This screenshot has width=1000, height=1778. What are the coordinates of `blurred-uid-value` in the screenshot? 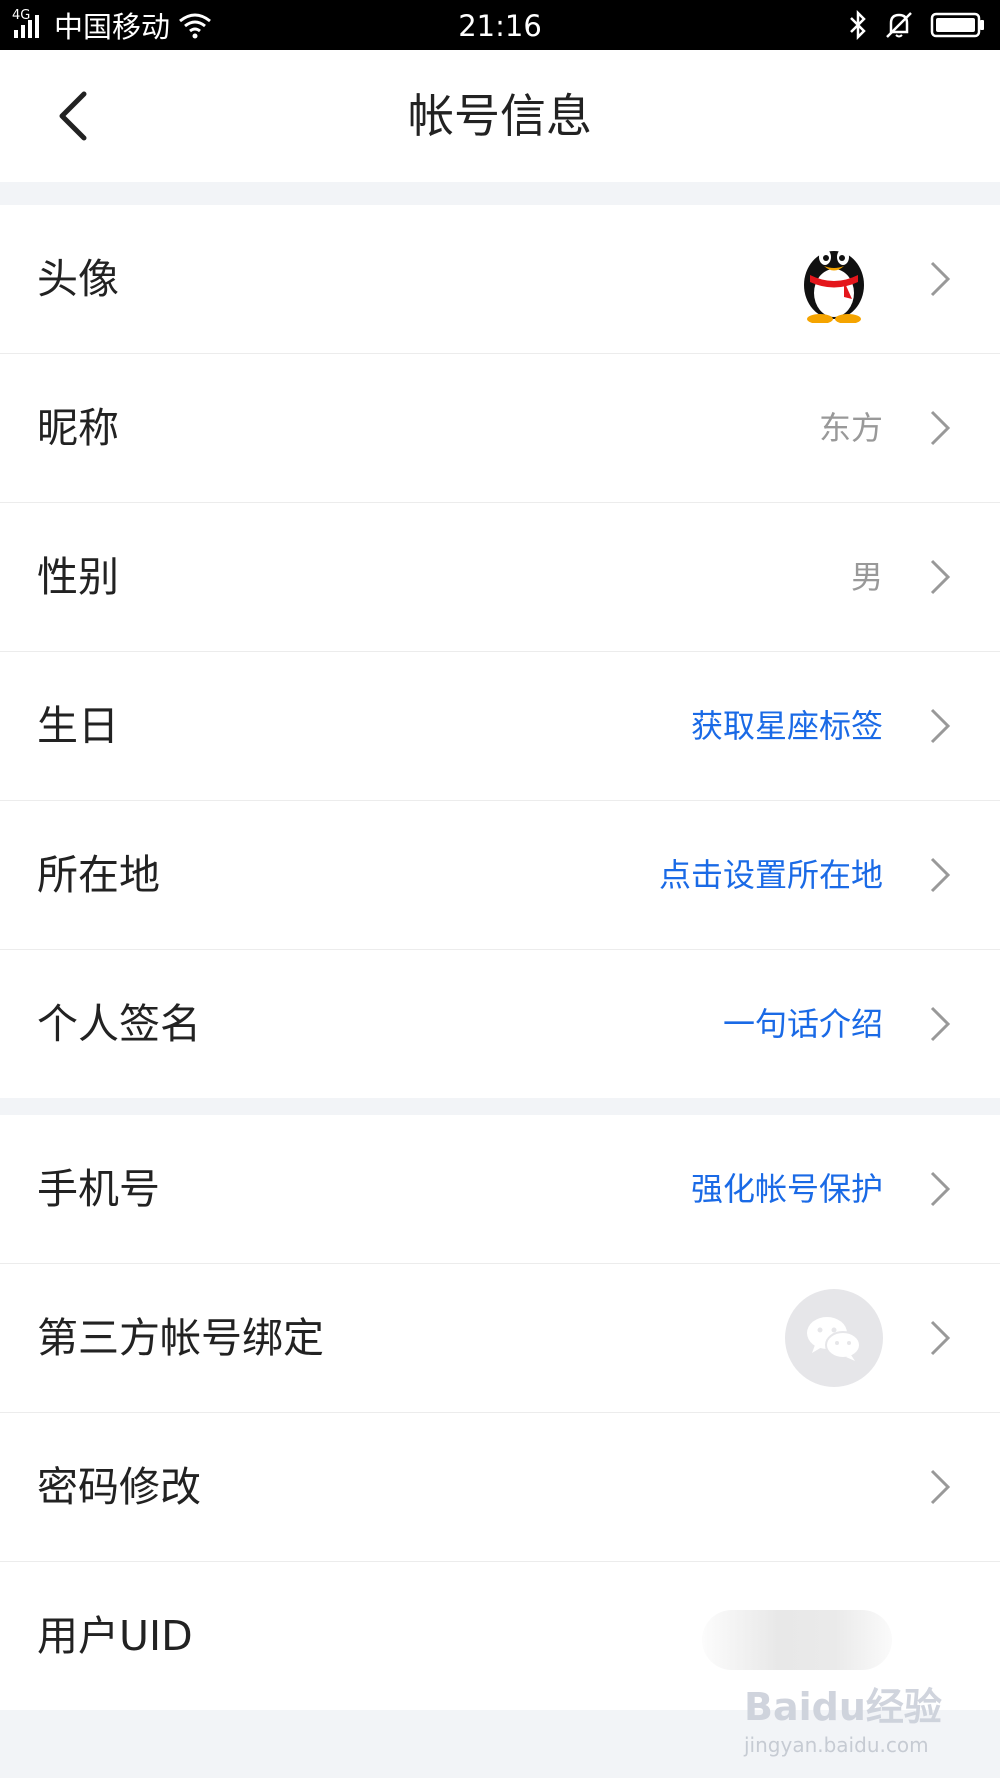 It's located at (797, 1640).